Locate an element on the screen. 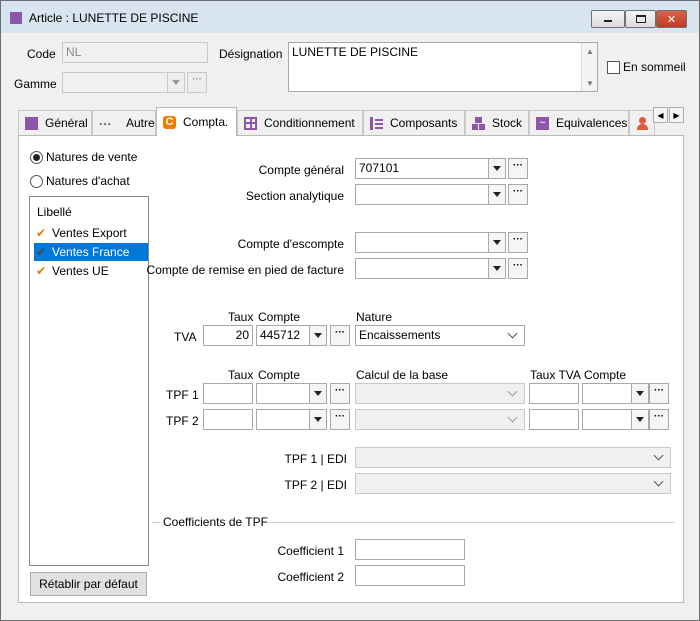  gamme-dropdown-button is located at coordinates (176, 82).